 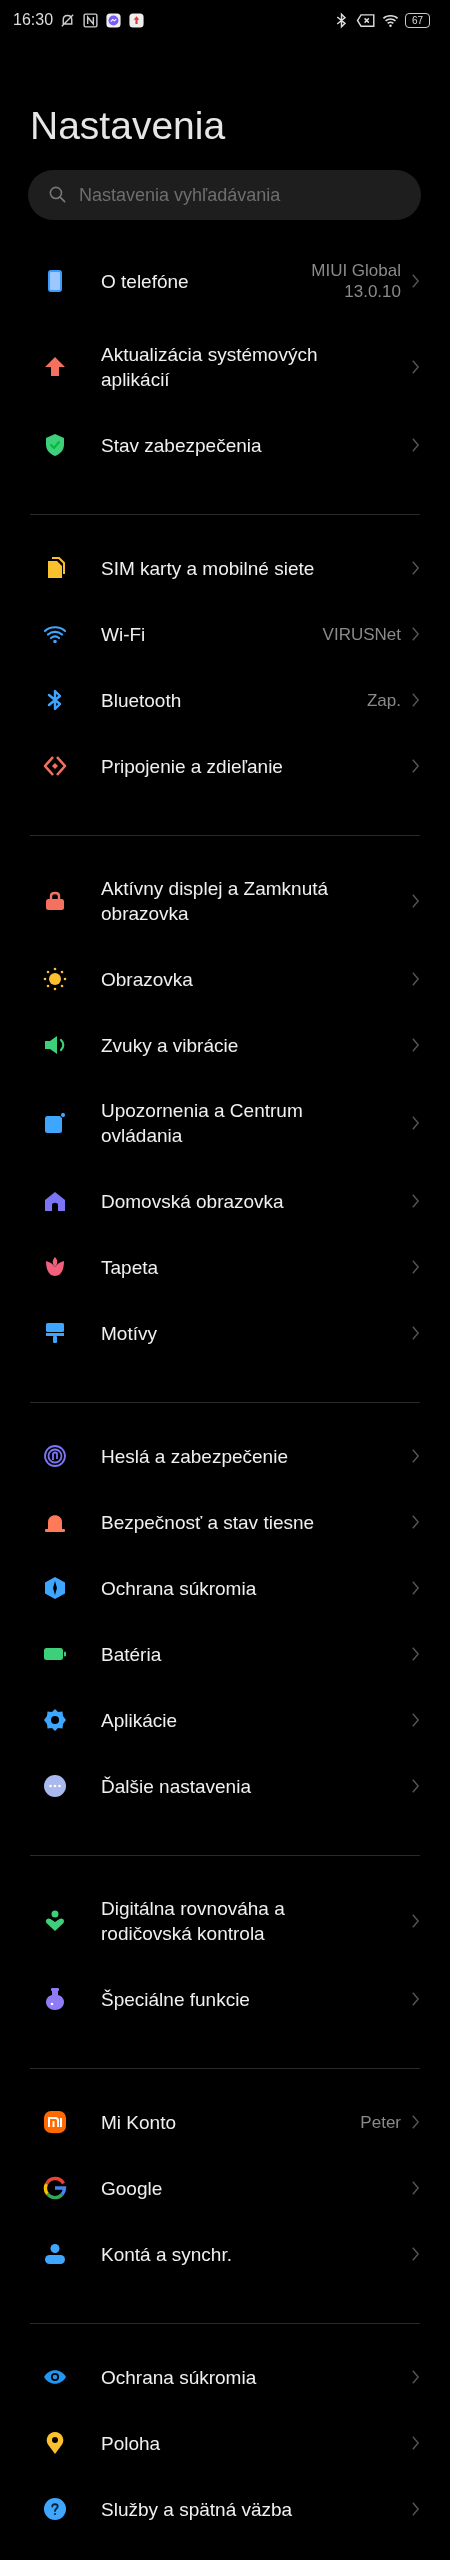 I want to click on setting-value: MIUI Global 13.0.10, so click(x=355, y=281).